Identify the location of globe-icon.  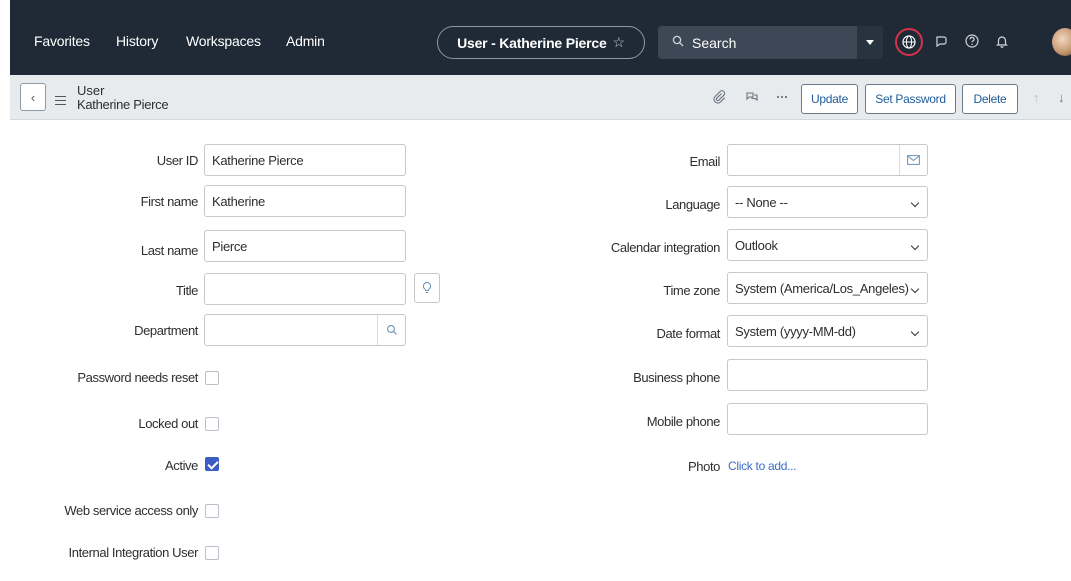
(909, 42).